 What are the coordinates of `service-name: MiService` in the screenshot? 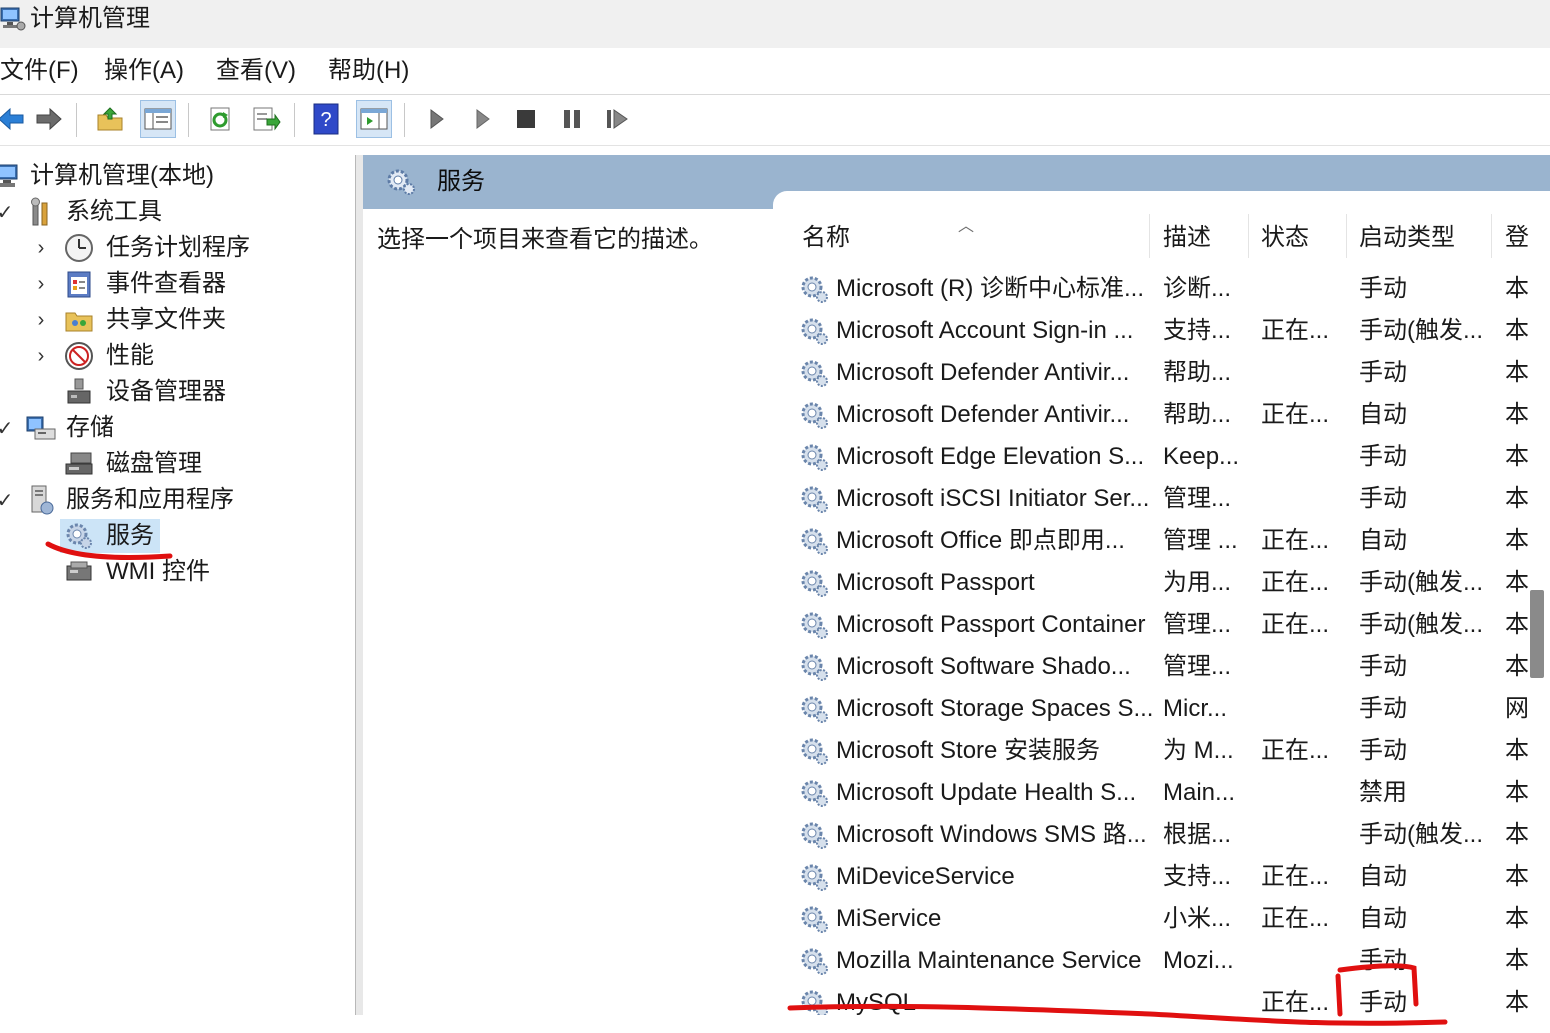 It's located at (889, 918).